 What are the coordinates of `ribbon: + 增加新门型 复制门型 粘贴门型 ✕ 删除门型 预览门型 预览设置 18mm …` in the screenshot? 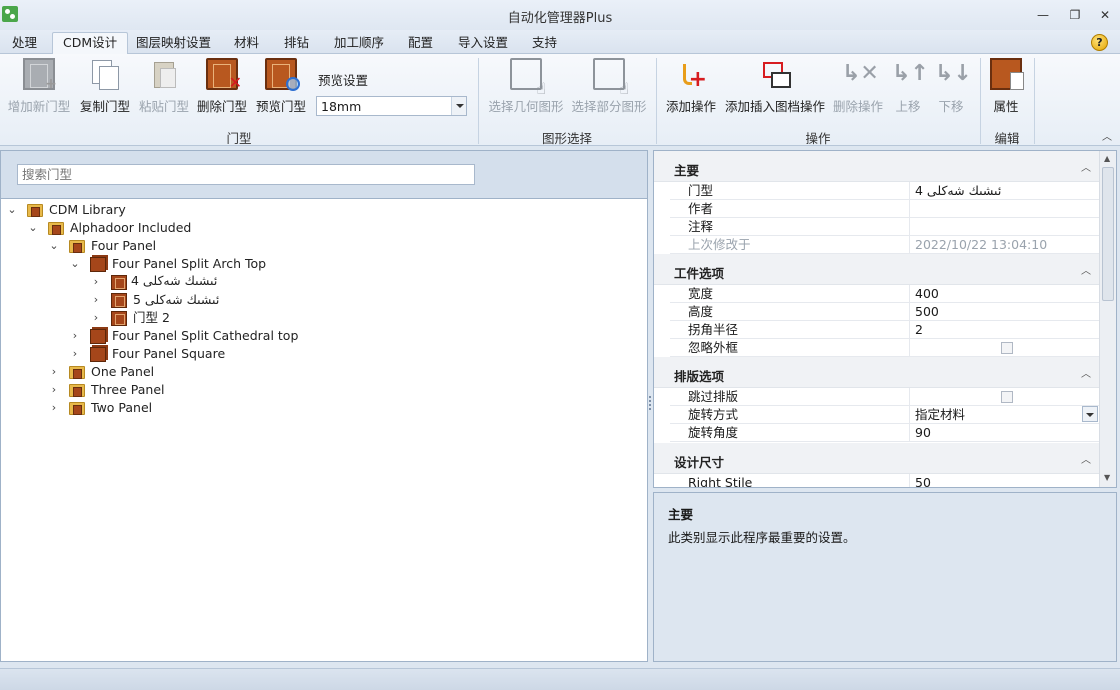 It's located at (560, 100).